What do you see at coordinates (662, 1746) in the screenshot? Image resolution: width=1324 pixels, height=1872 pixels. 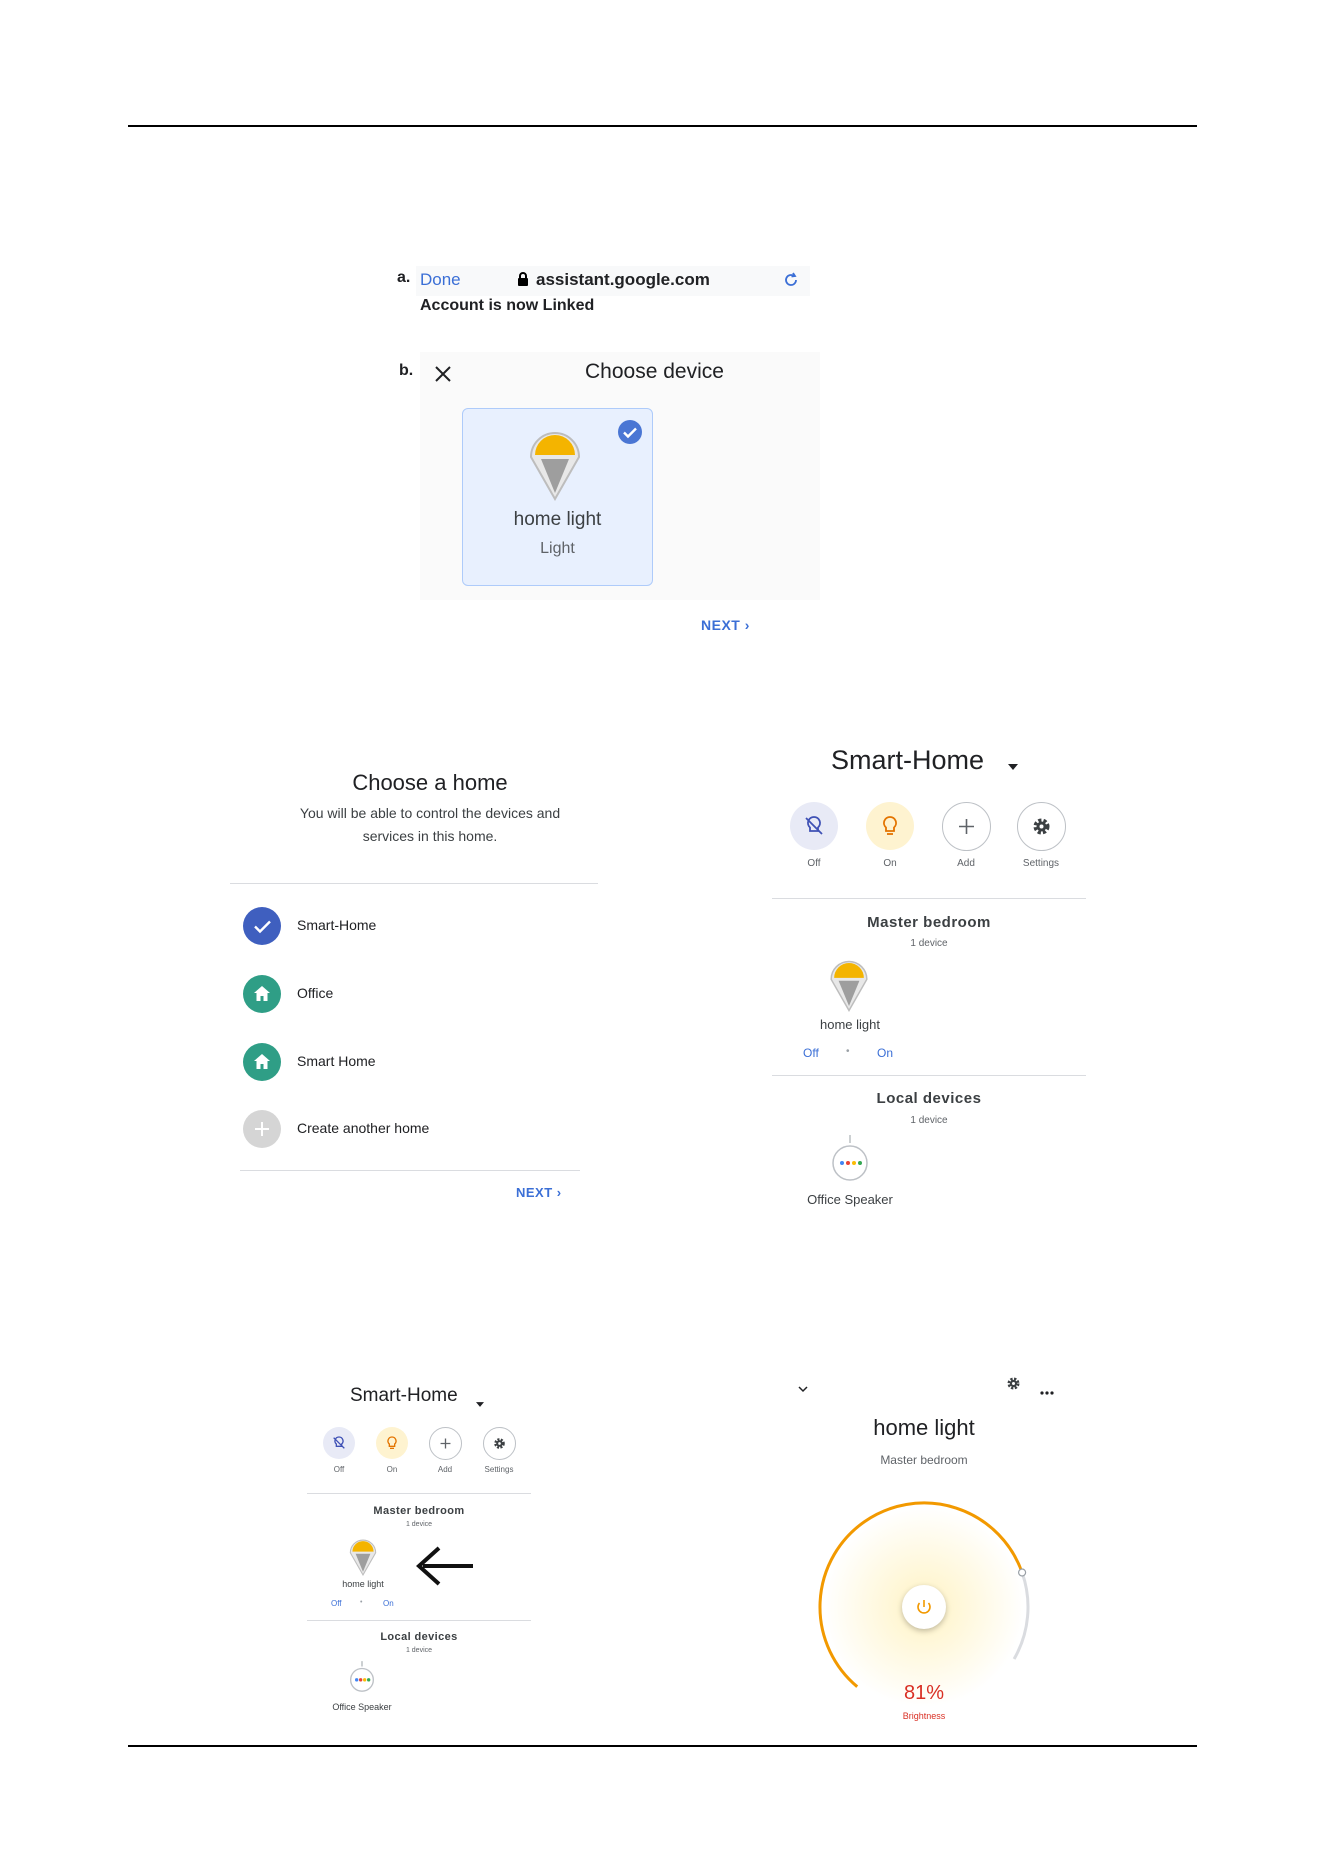 I see `bottom-rule` at bounding box center [662, 1746].